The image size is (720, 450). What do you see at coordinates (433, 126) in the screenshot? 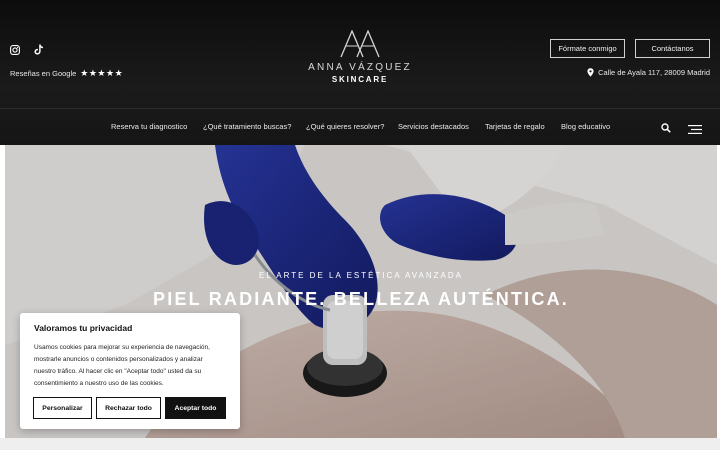
I see `nav-item-servicios: Servicios destacados` at bounding box center [433, 126].